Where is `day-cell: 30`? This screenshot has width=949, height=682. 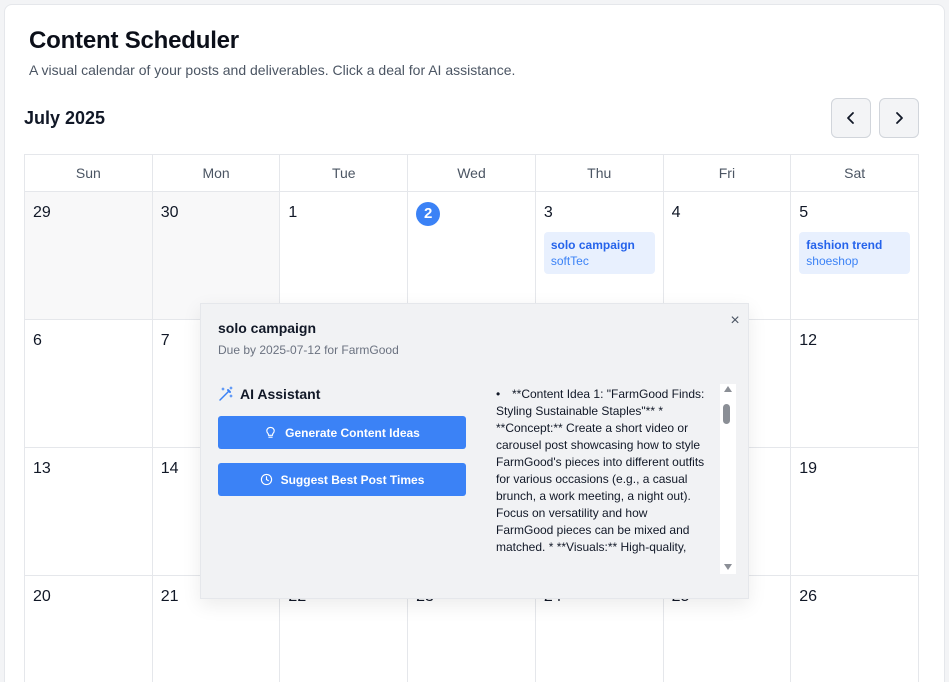
day-cell: 30 is located at coordinates (216, 256).